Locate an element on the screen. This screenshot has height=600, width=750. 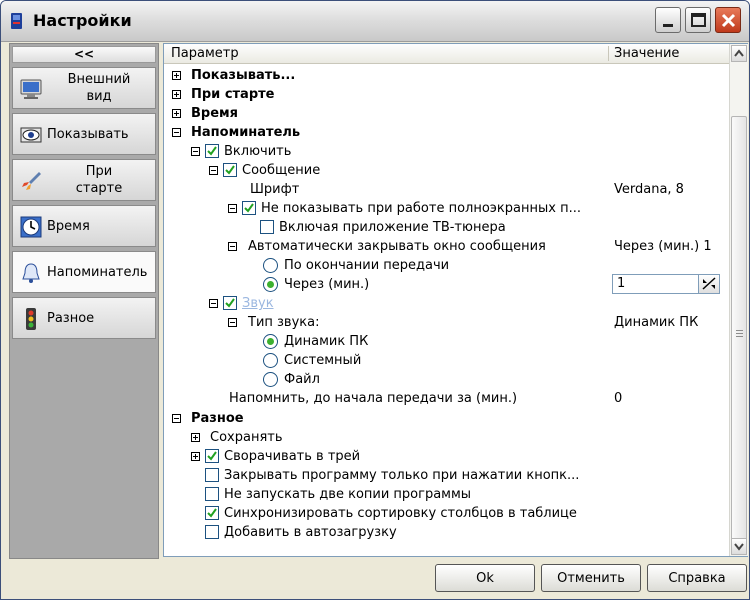
pc-speaker-radio is located at coordinates (270, 341).